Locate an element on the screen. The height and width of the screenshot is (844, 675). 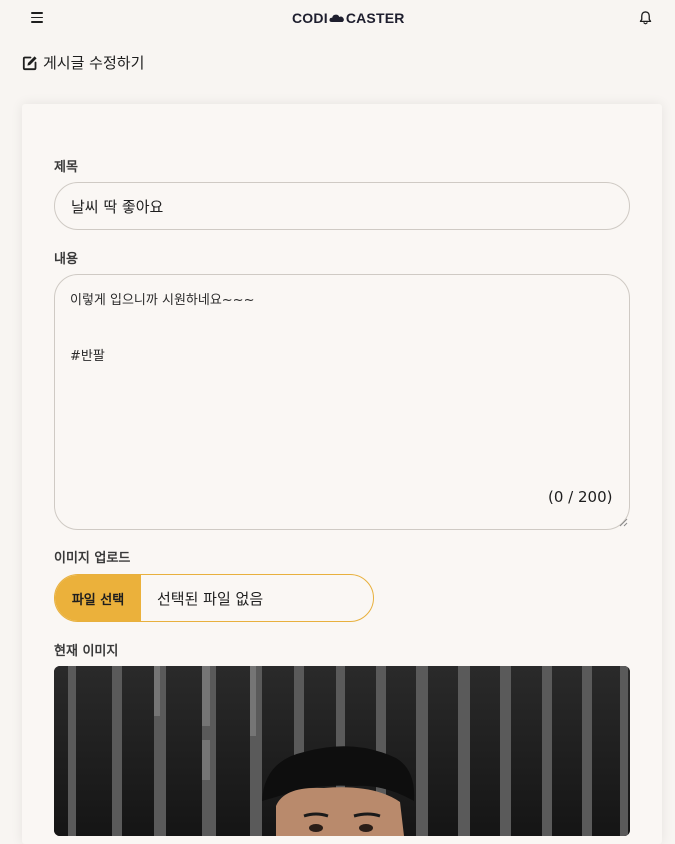
page-title-text: 게시글 수정하기 is located at coordinates (94, 63).